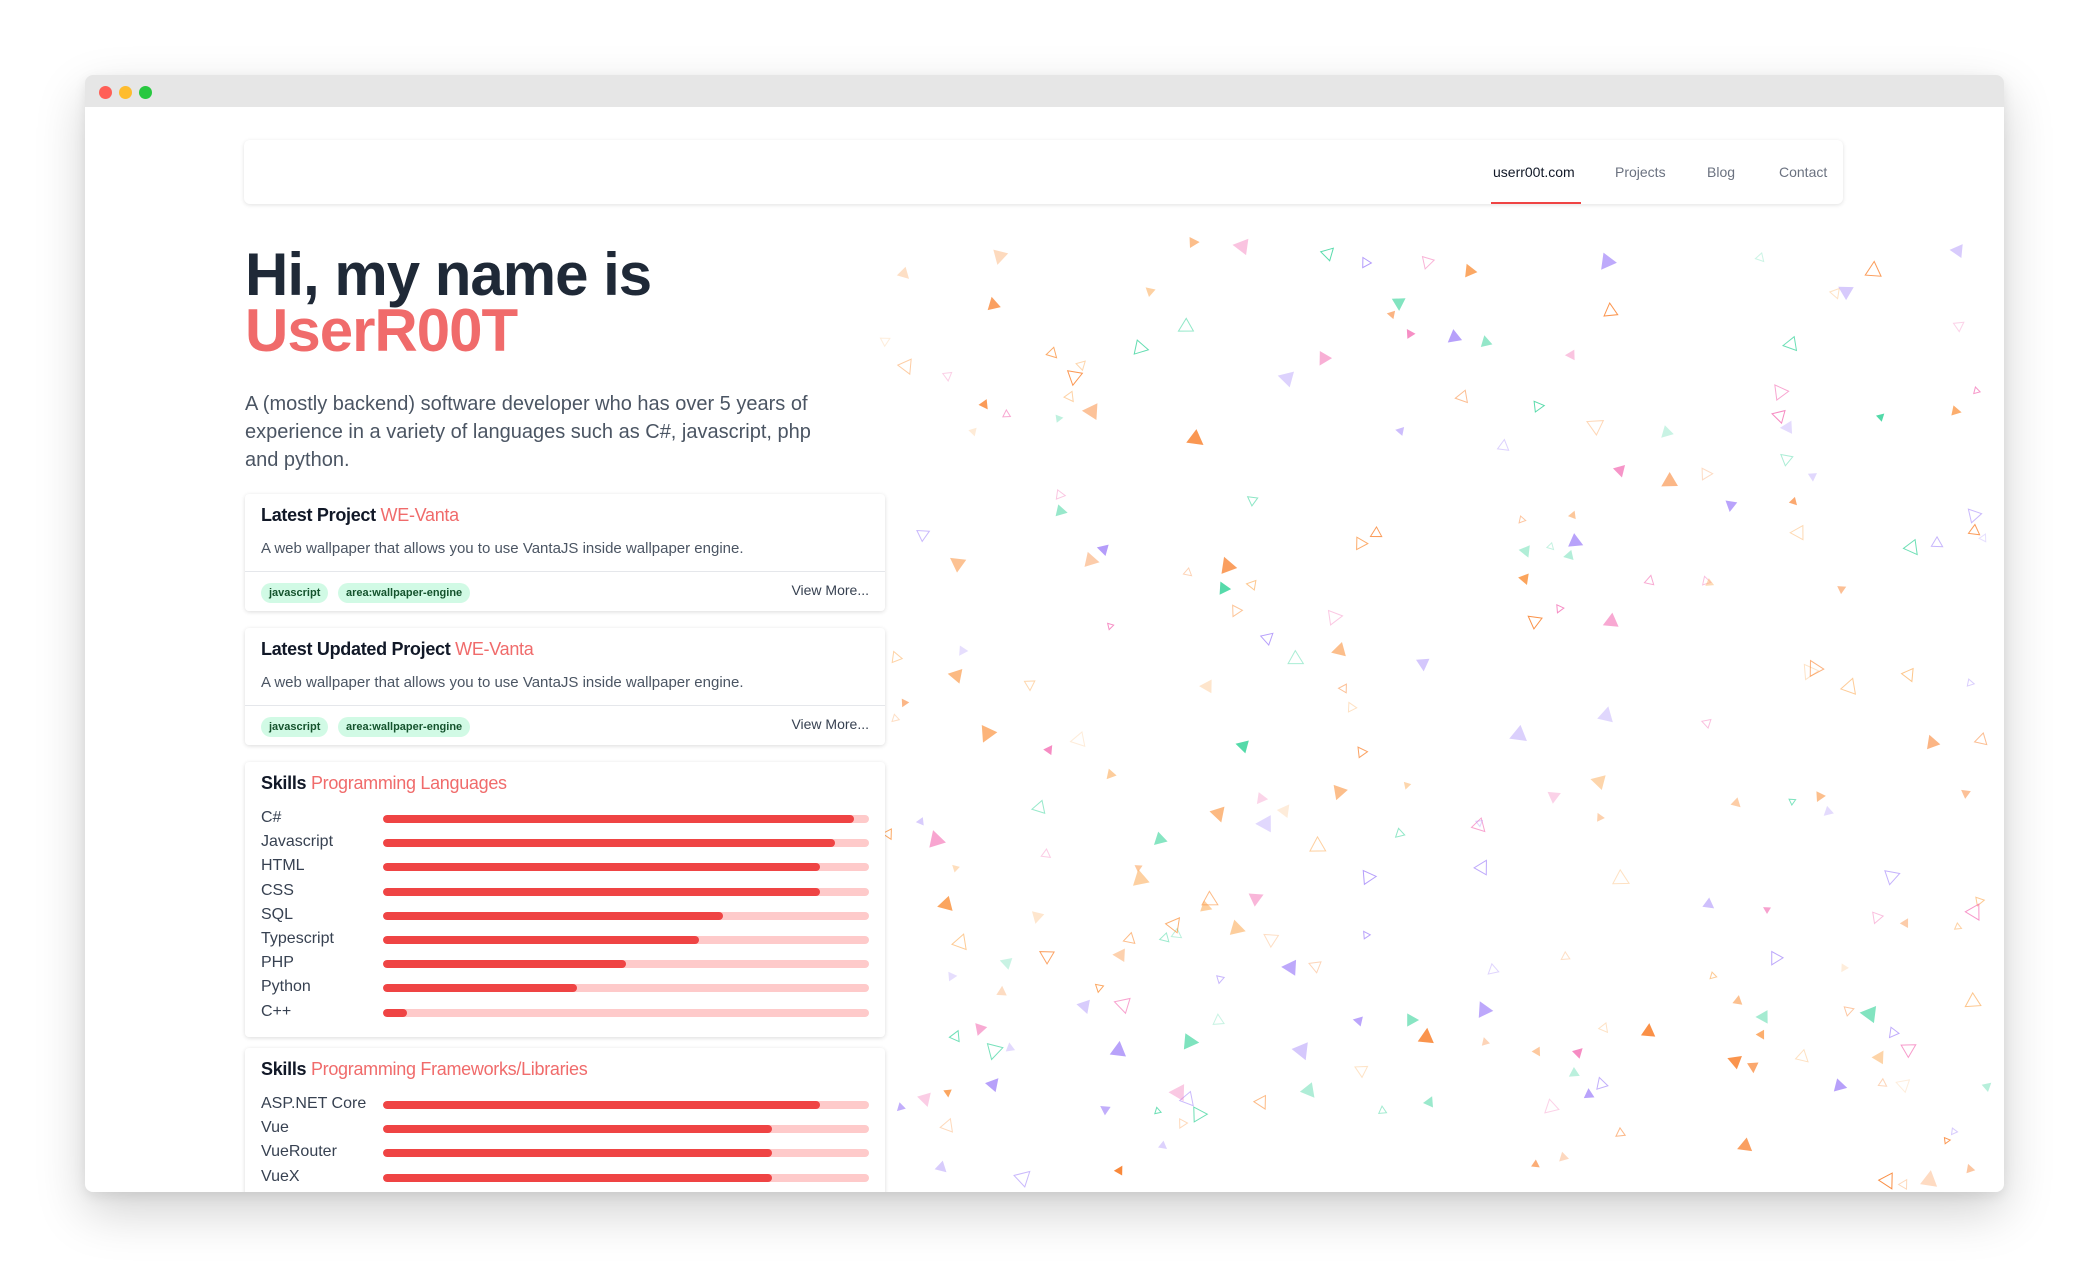 The height and width of the screenshot is (1262, 2078). I want to click on card-title: Latest Project WE-Vanta, so click(360, 515).